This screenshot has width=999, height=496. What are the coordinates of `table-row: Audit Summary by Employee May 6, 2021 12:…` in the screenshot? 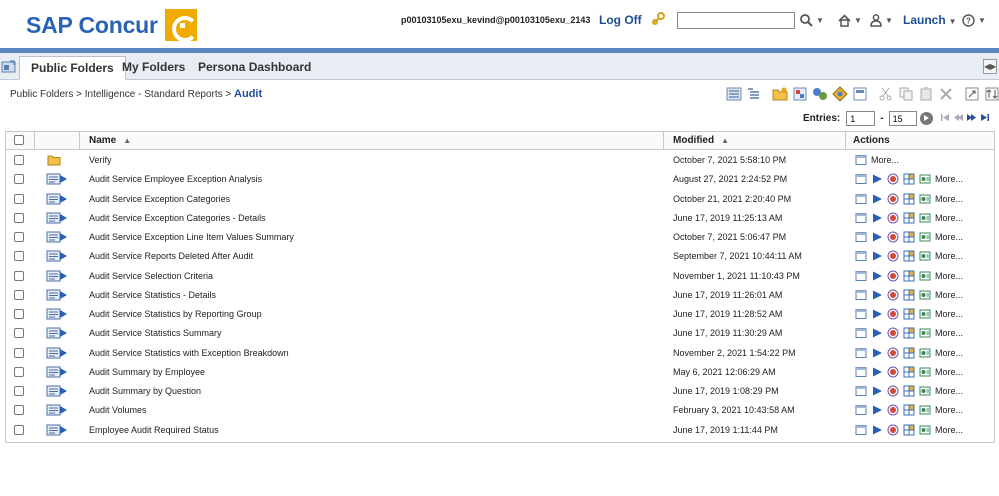 It's located at (500, 372).